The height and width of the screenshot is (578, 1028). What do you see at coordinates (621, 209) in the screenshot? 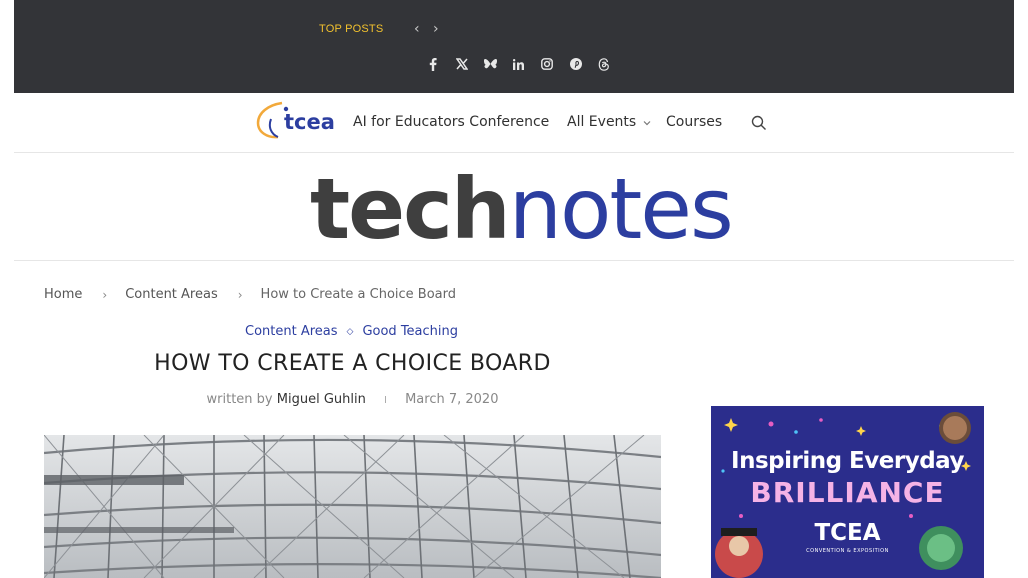
I see `brand-notes: notes` at bounding box center [621, 209].